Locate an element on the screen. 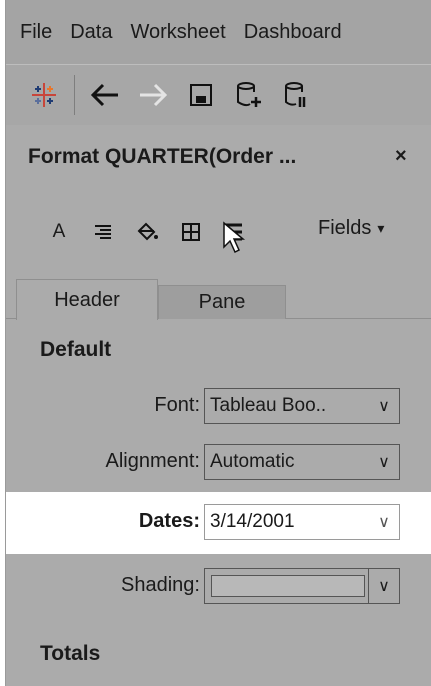 The width and height of the screenshot is (431, 686). font-select: Tableau Boo.. ∨ is located at coordinates (302, 406).